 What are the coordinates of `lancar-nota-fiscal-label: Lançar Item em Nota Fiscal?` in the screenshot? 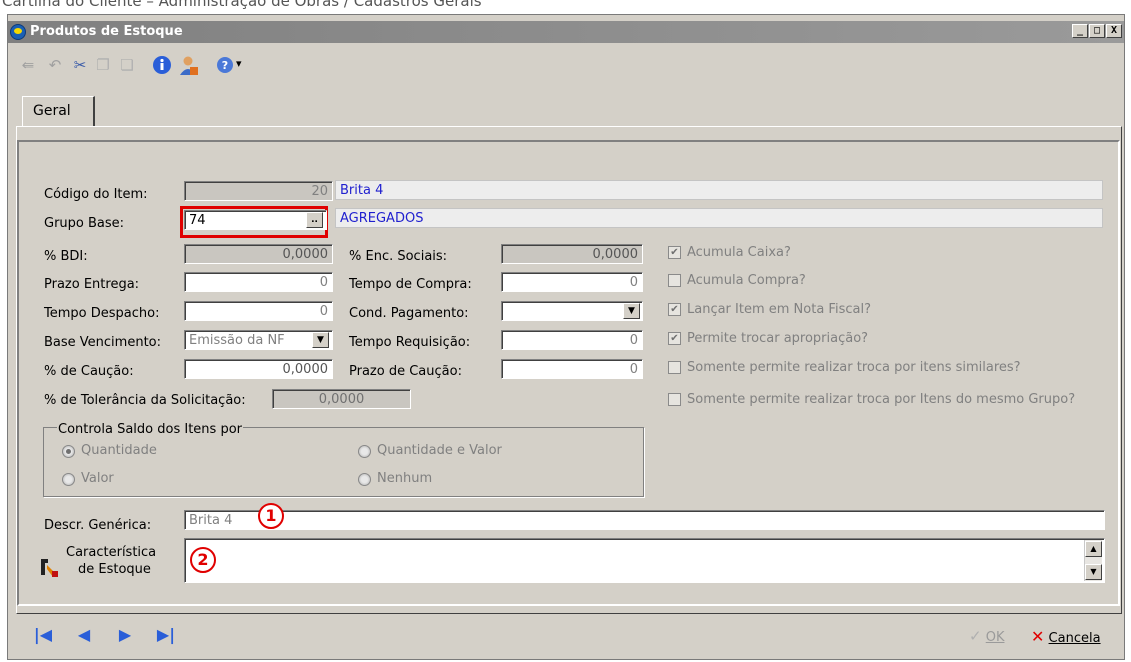 It's located at (779, 309).